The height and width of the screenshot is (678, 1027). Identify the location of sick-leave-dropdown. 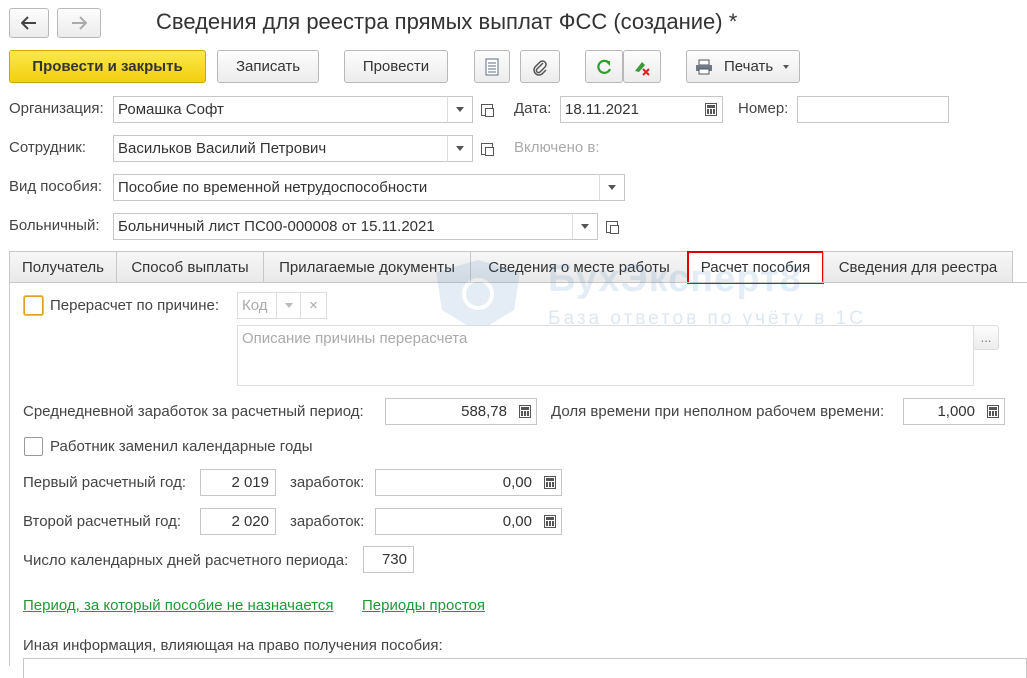
(585, 226).